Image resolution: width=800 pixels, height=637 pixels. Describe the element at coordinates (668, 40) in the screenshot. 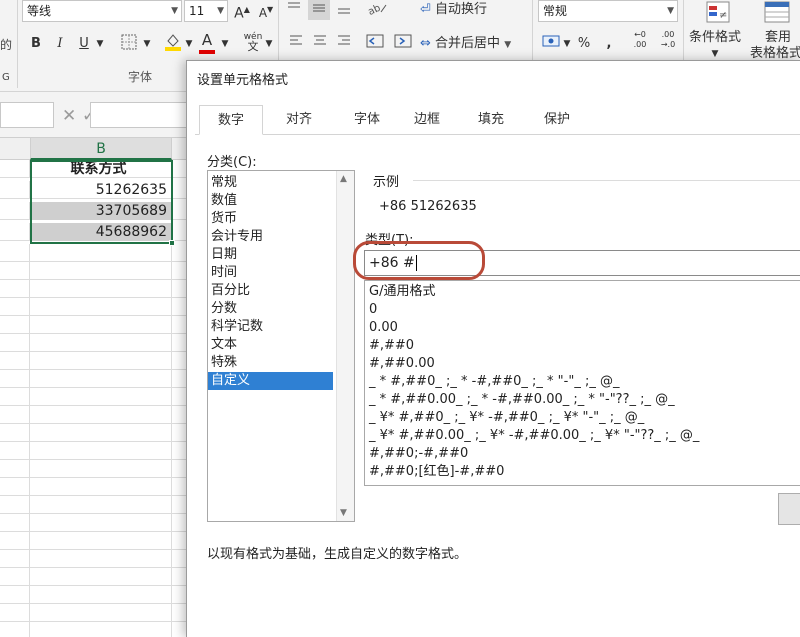

I see `decrease-decimal-icon: .00 →.0` at that location.